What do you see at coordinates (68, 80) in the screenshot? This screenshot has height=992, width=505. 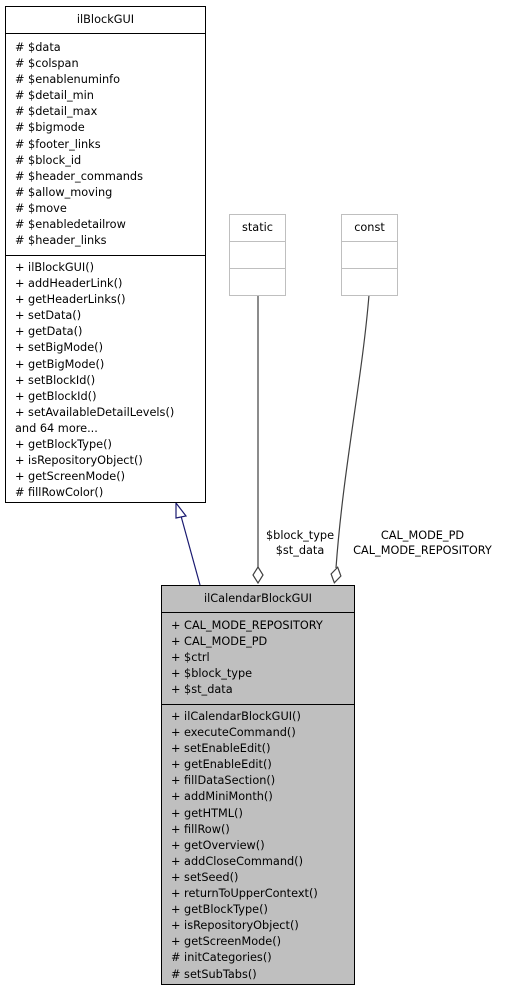 I see `class-attribute: # $enablenuminfo` at bounding box center [68, 80].